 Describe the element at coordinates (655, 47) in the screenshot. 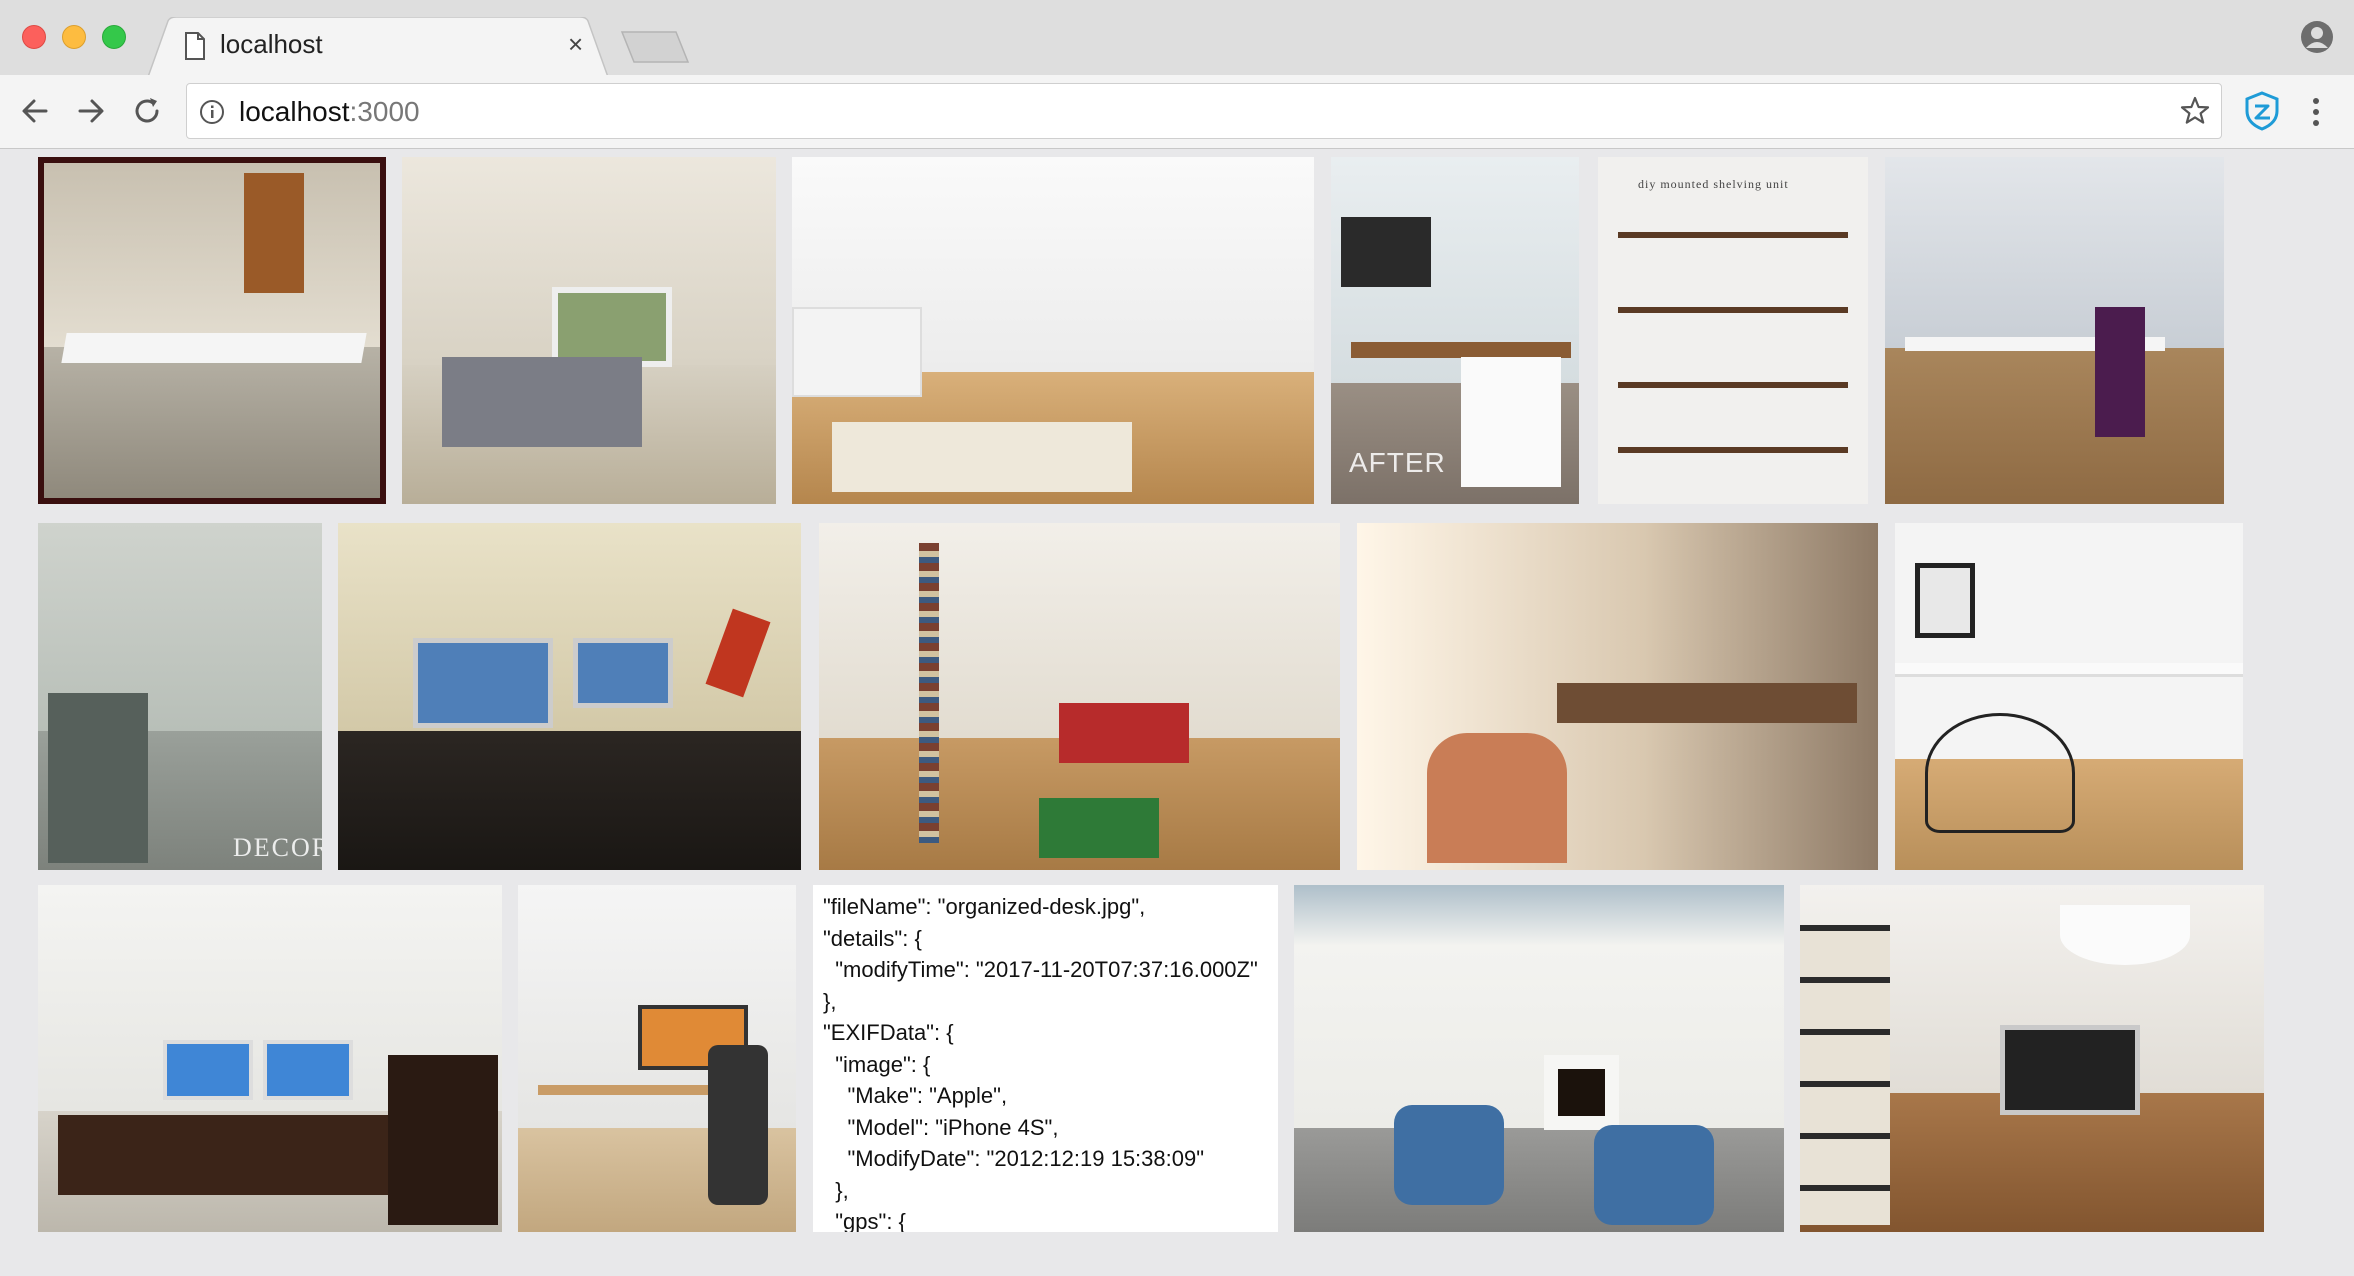

I see `new-tab-button` at that location.